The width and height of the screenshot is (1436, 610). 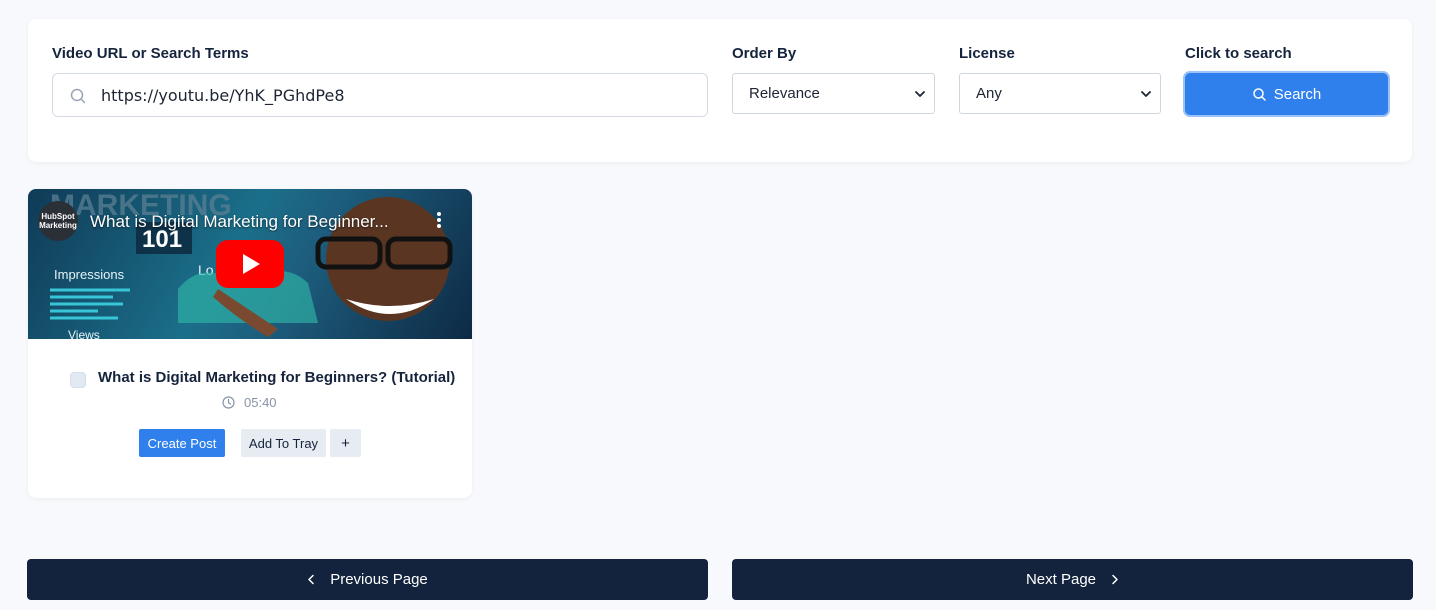 I want to click on previous-page-button: Previous Page, so click(x=367, y=579).